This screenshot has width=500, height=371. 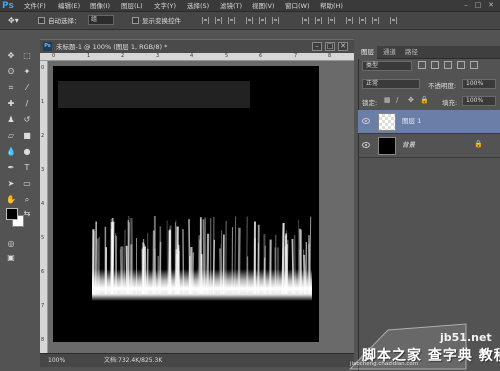 What do you see at coordinates (197, 360) in the screenshot?
I see `status-bar: 100% 文档:732.4K/825.3K` at bounding box center [197, 360].